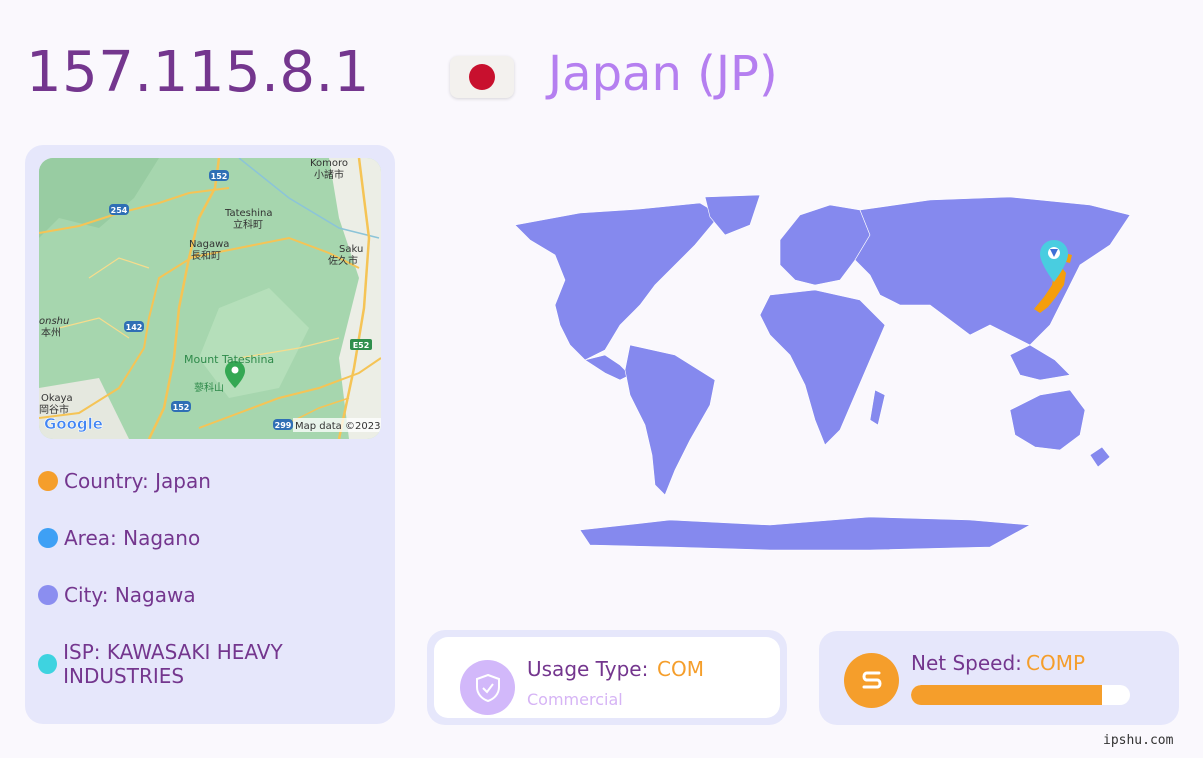 This screenshot has height=758, width=1203. Describe the element at coordinates (48, 664) in the screenshot. I see `isp-bullet-icon` at that location.